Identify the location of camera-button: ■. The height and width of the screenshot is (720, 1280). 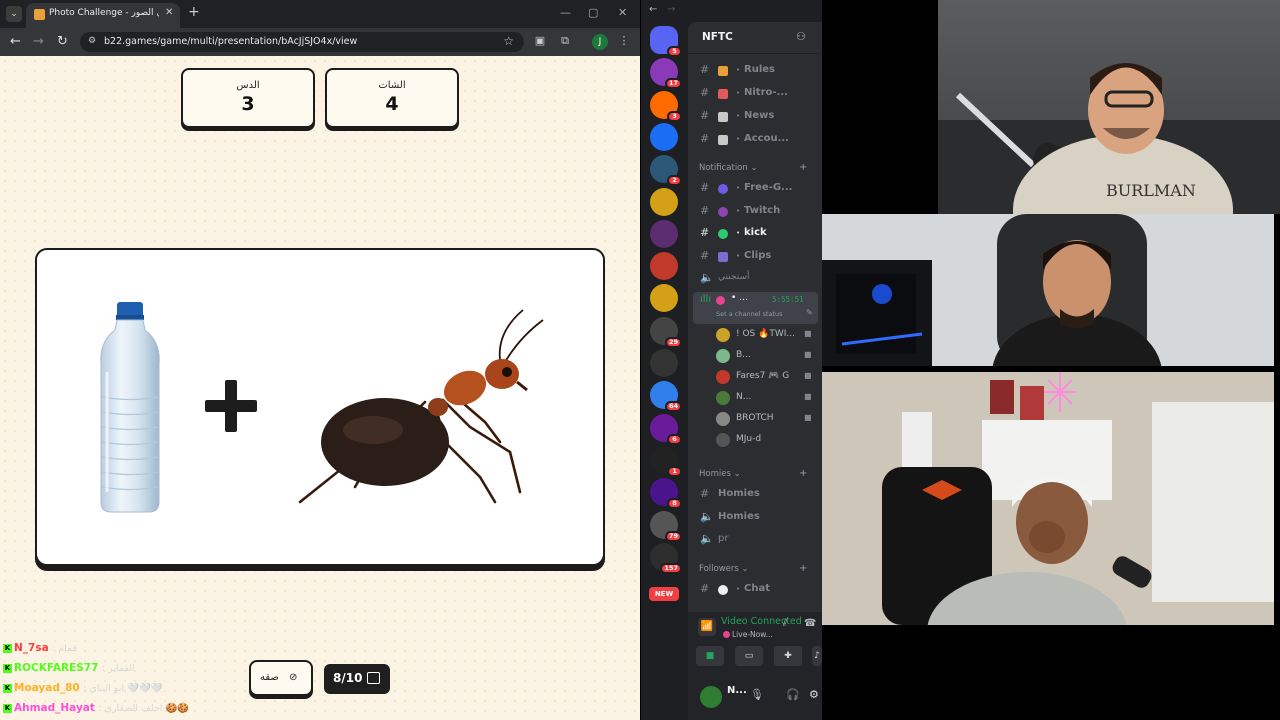
(710, 656).